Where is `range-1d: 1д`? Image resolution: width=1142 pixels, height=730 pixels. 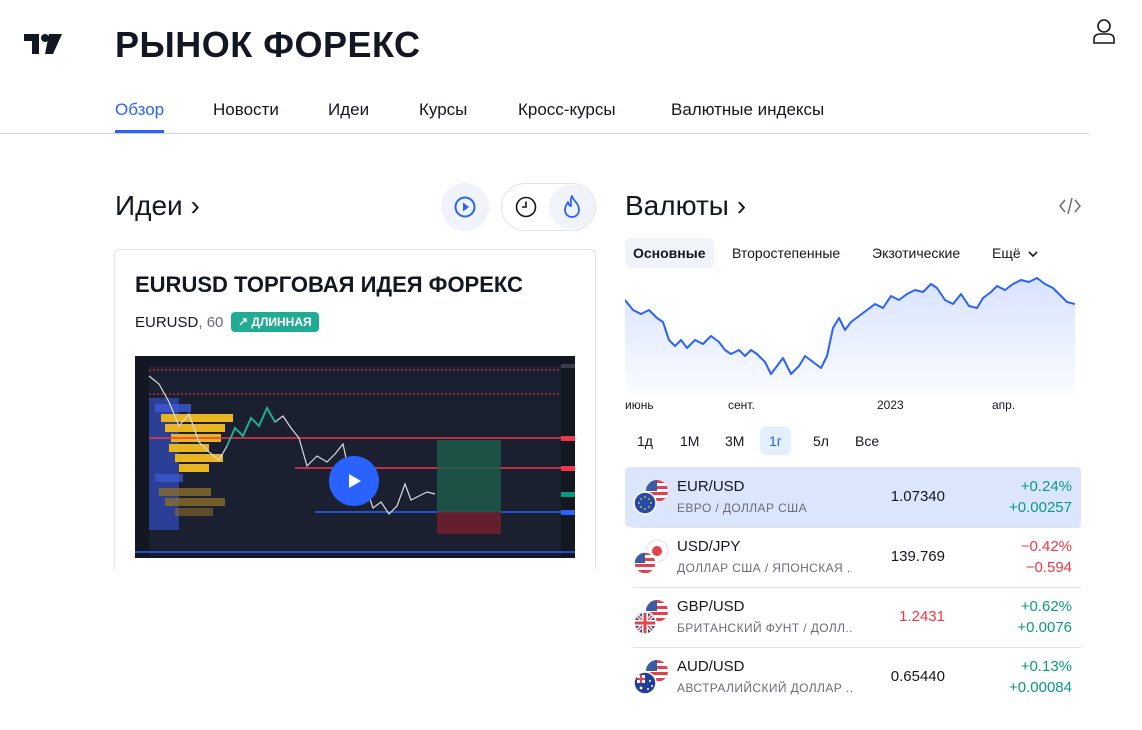 range-1d: 1д is located at coordinates (645, 441).